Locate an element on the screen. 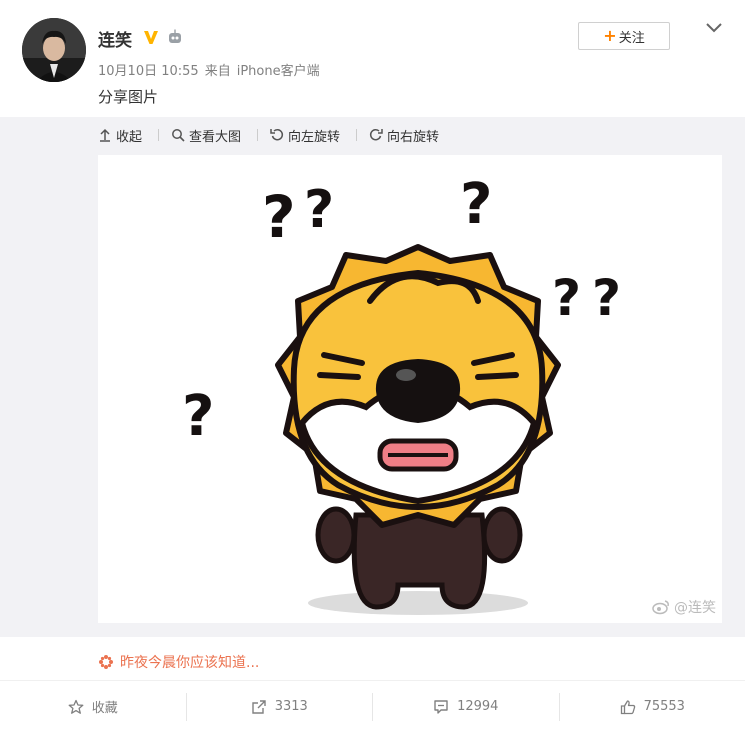  rotate-left-icon is located at coordinates (277, 134).